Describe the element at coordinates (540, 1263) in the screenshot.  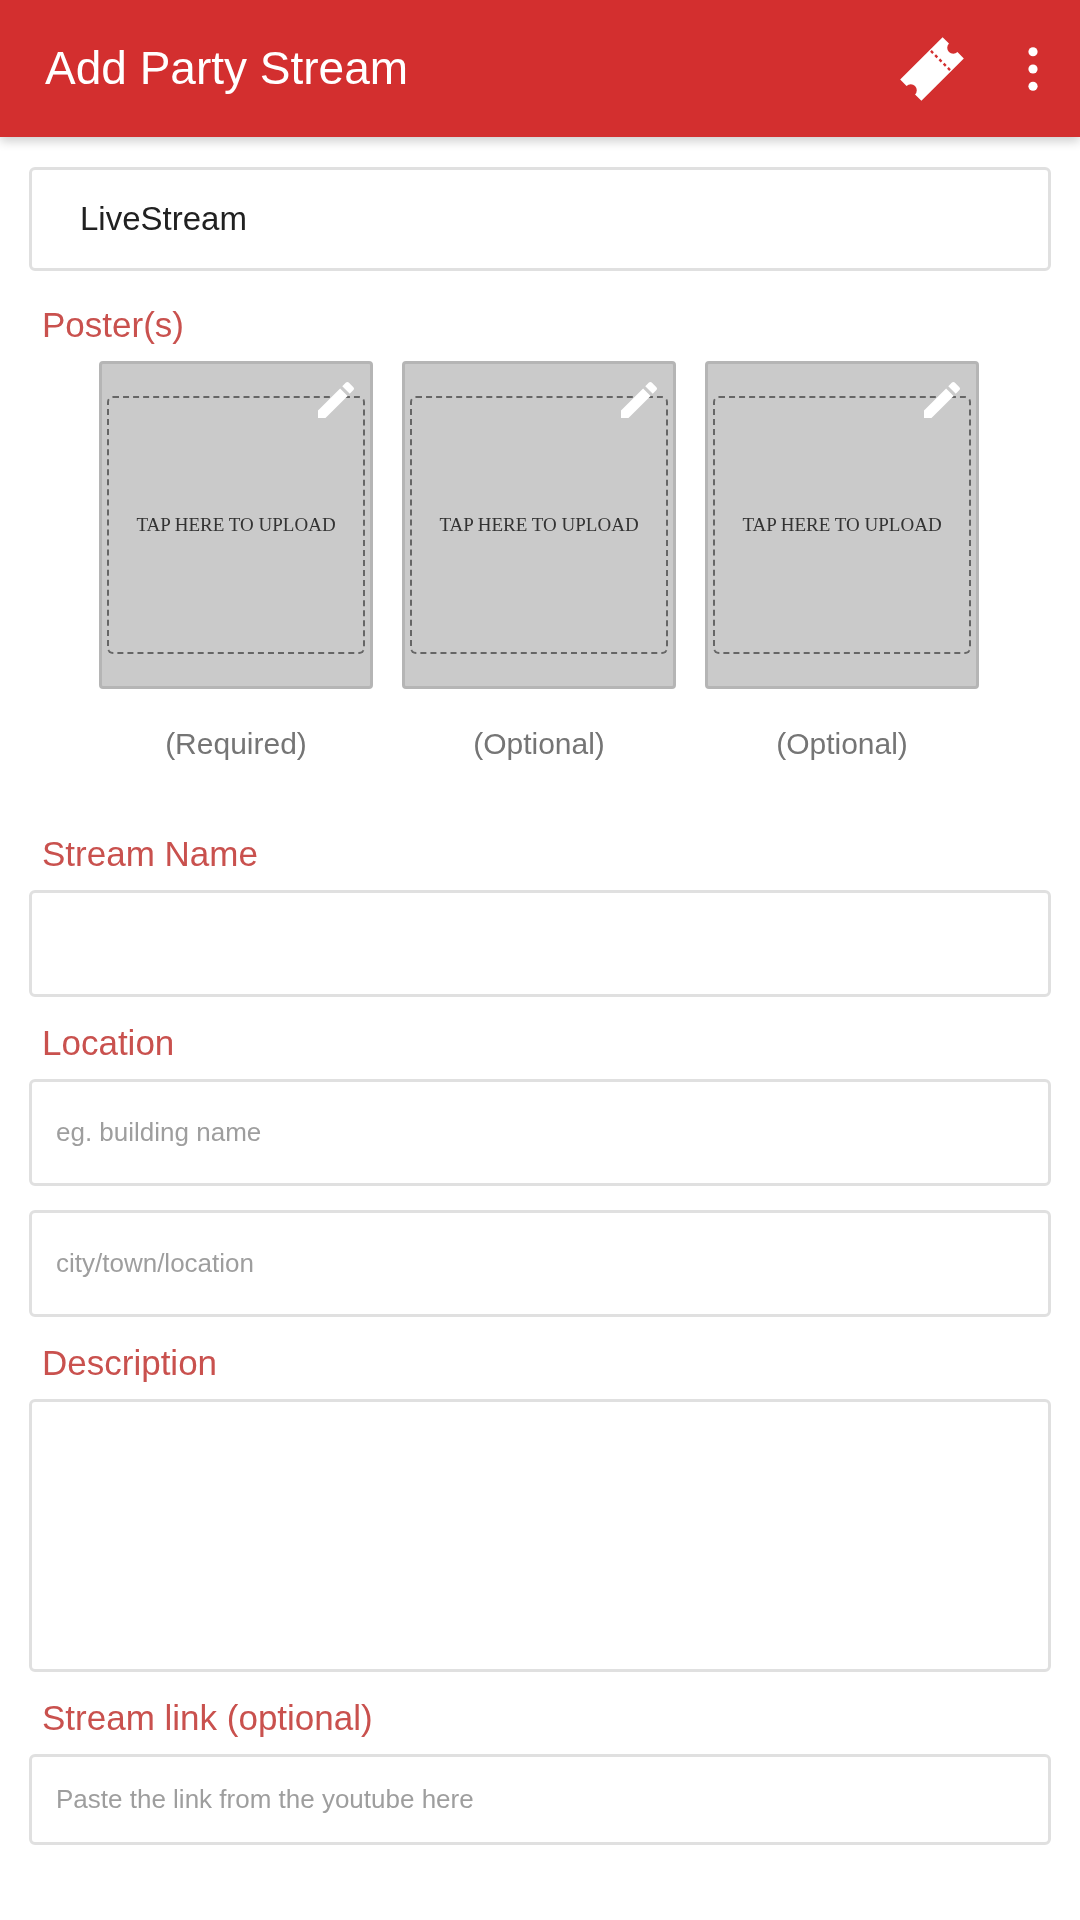
I see `text-field: city/town/location` at that location.